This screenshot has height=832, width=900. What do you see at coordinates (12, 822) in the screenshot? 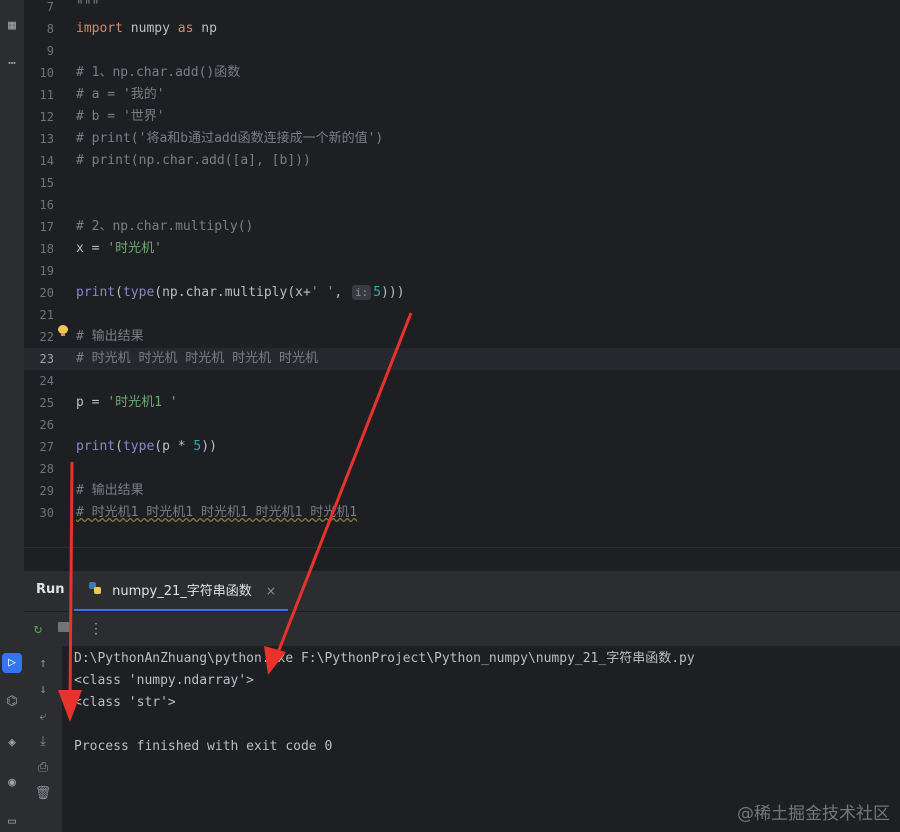
I see `terminal-icon: ▭` at bounding box center [12, 822].